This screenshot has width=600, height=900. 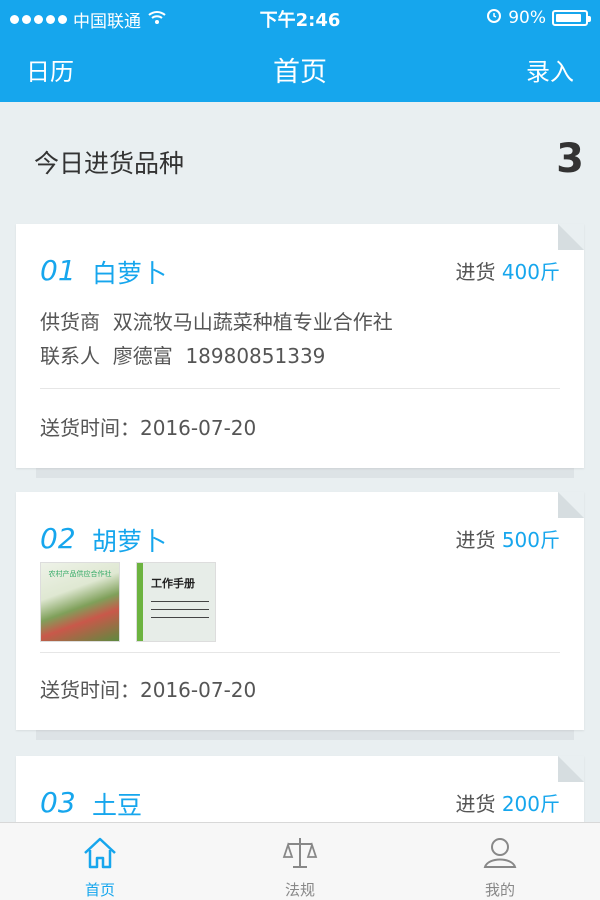 I want to click on attachment-thumbnail: 工作手册, so click(x=176, y=602).